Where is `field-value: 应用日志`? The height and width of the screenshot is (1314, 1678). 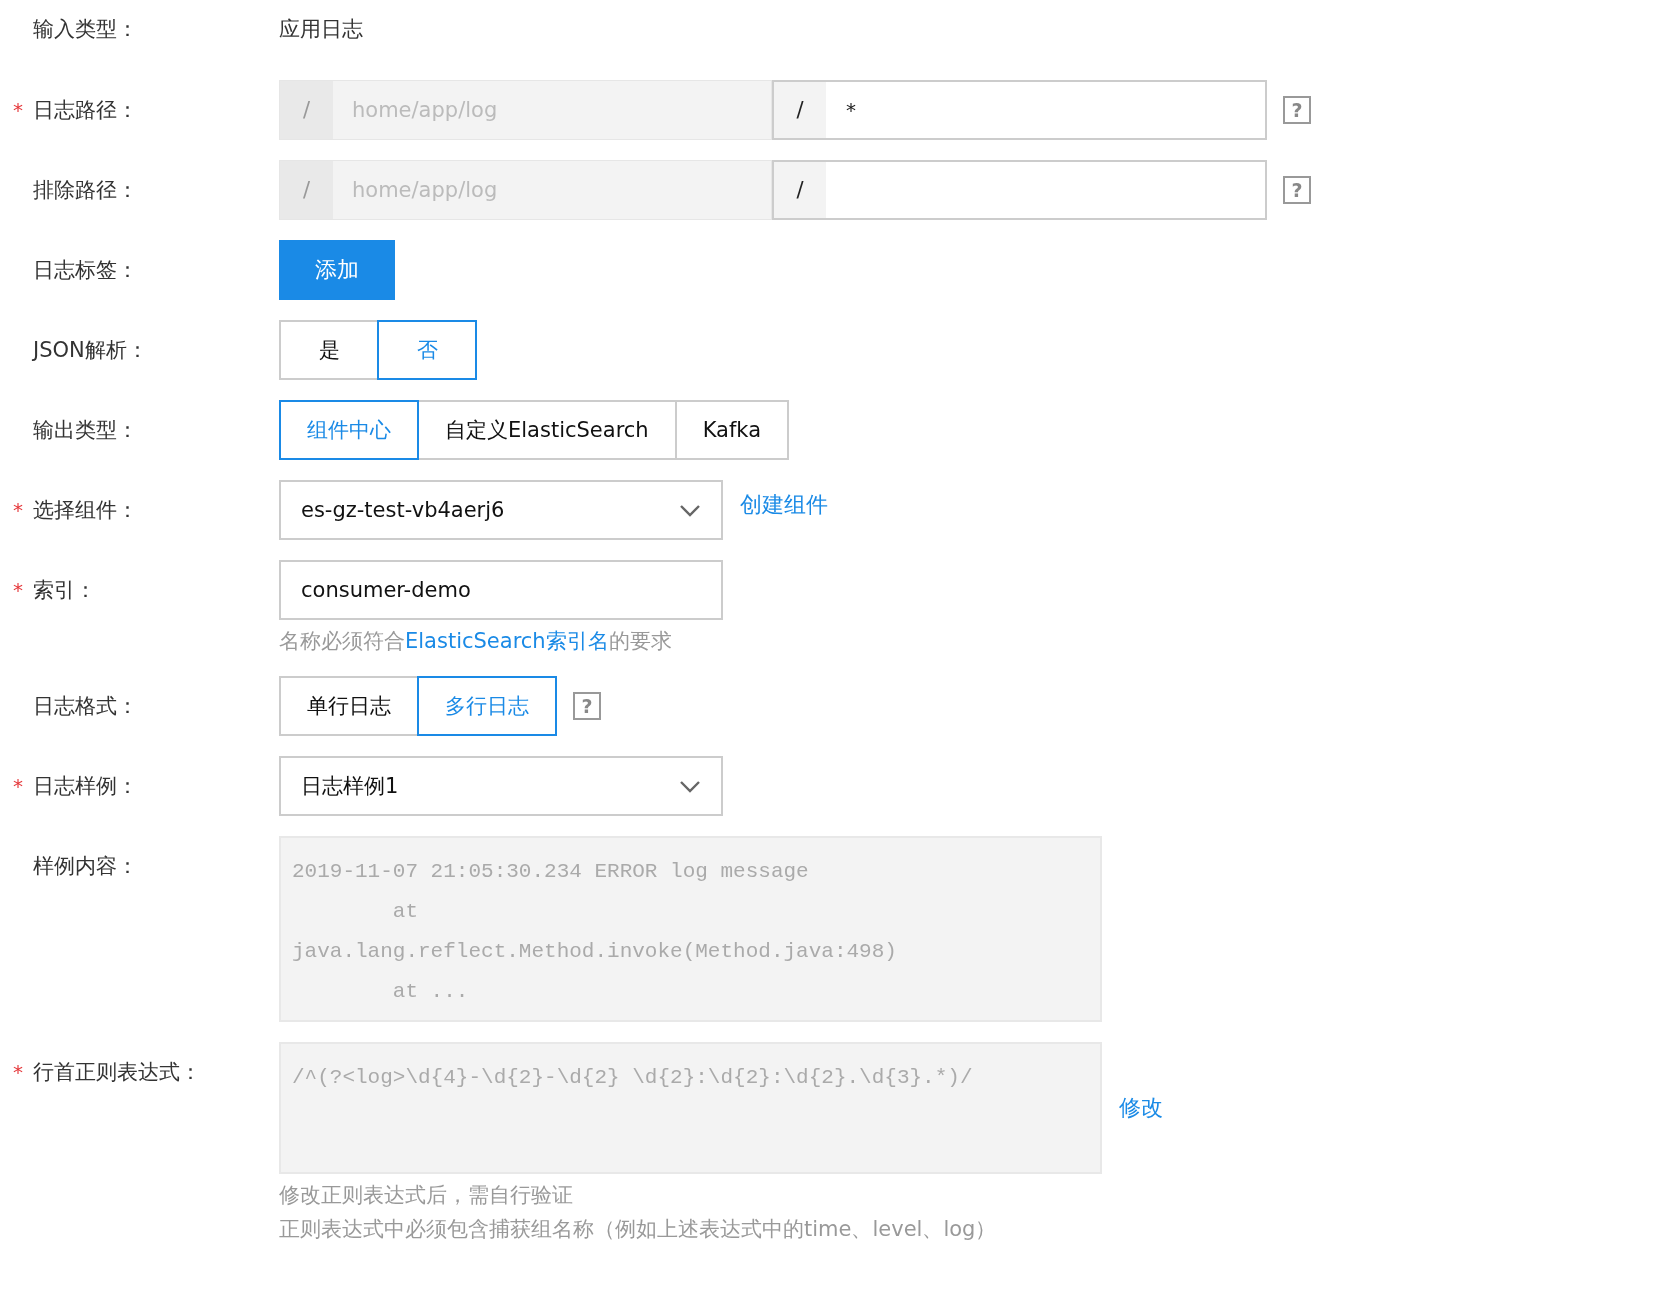
field-value: 应用日志 is located at coordinates (321, 29).